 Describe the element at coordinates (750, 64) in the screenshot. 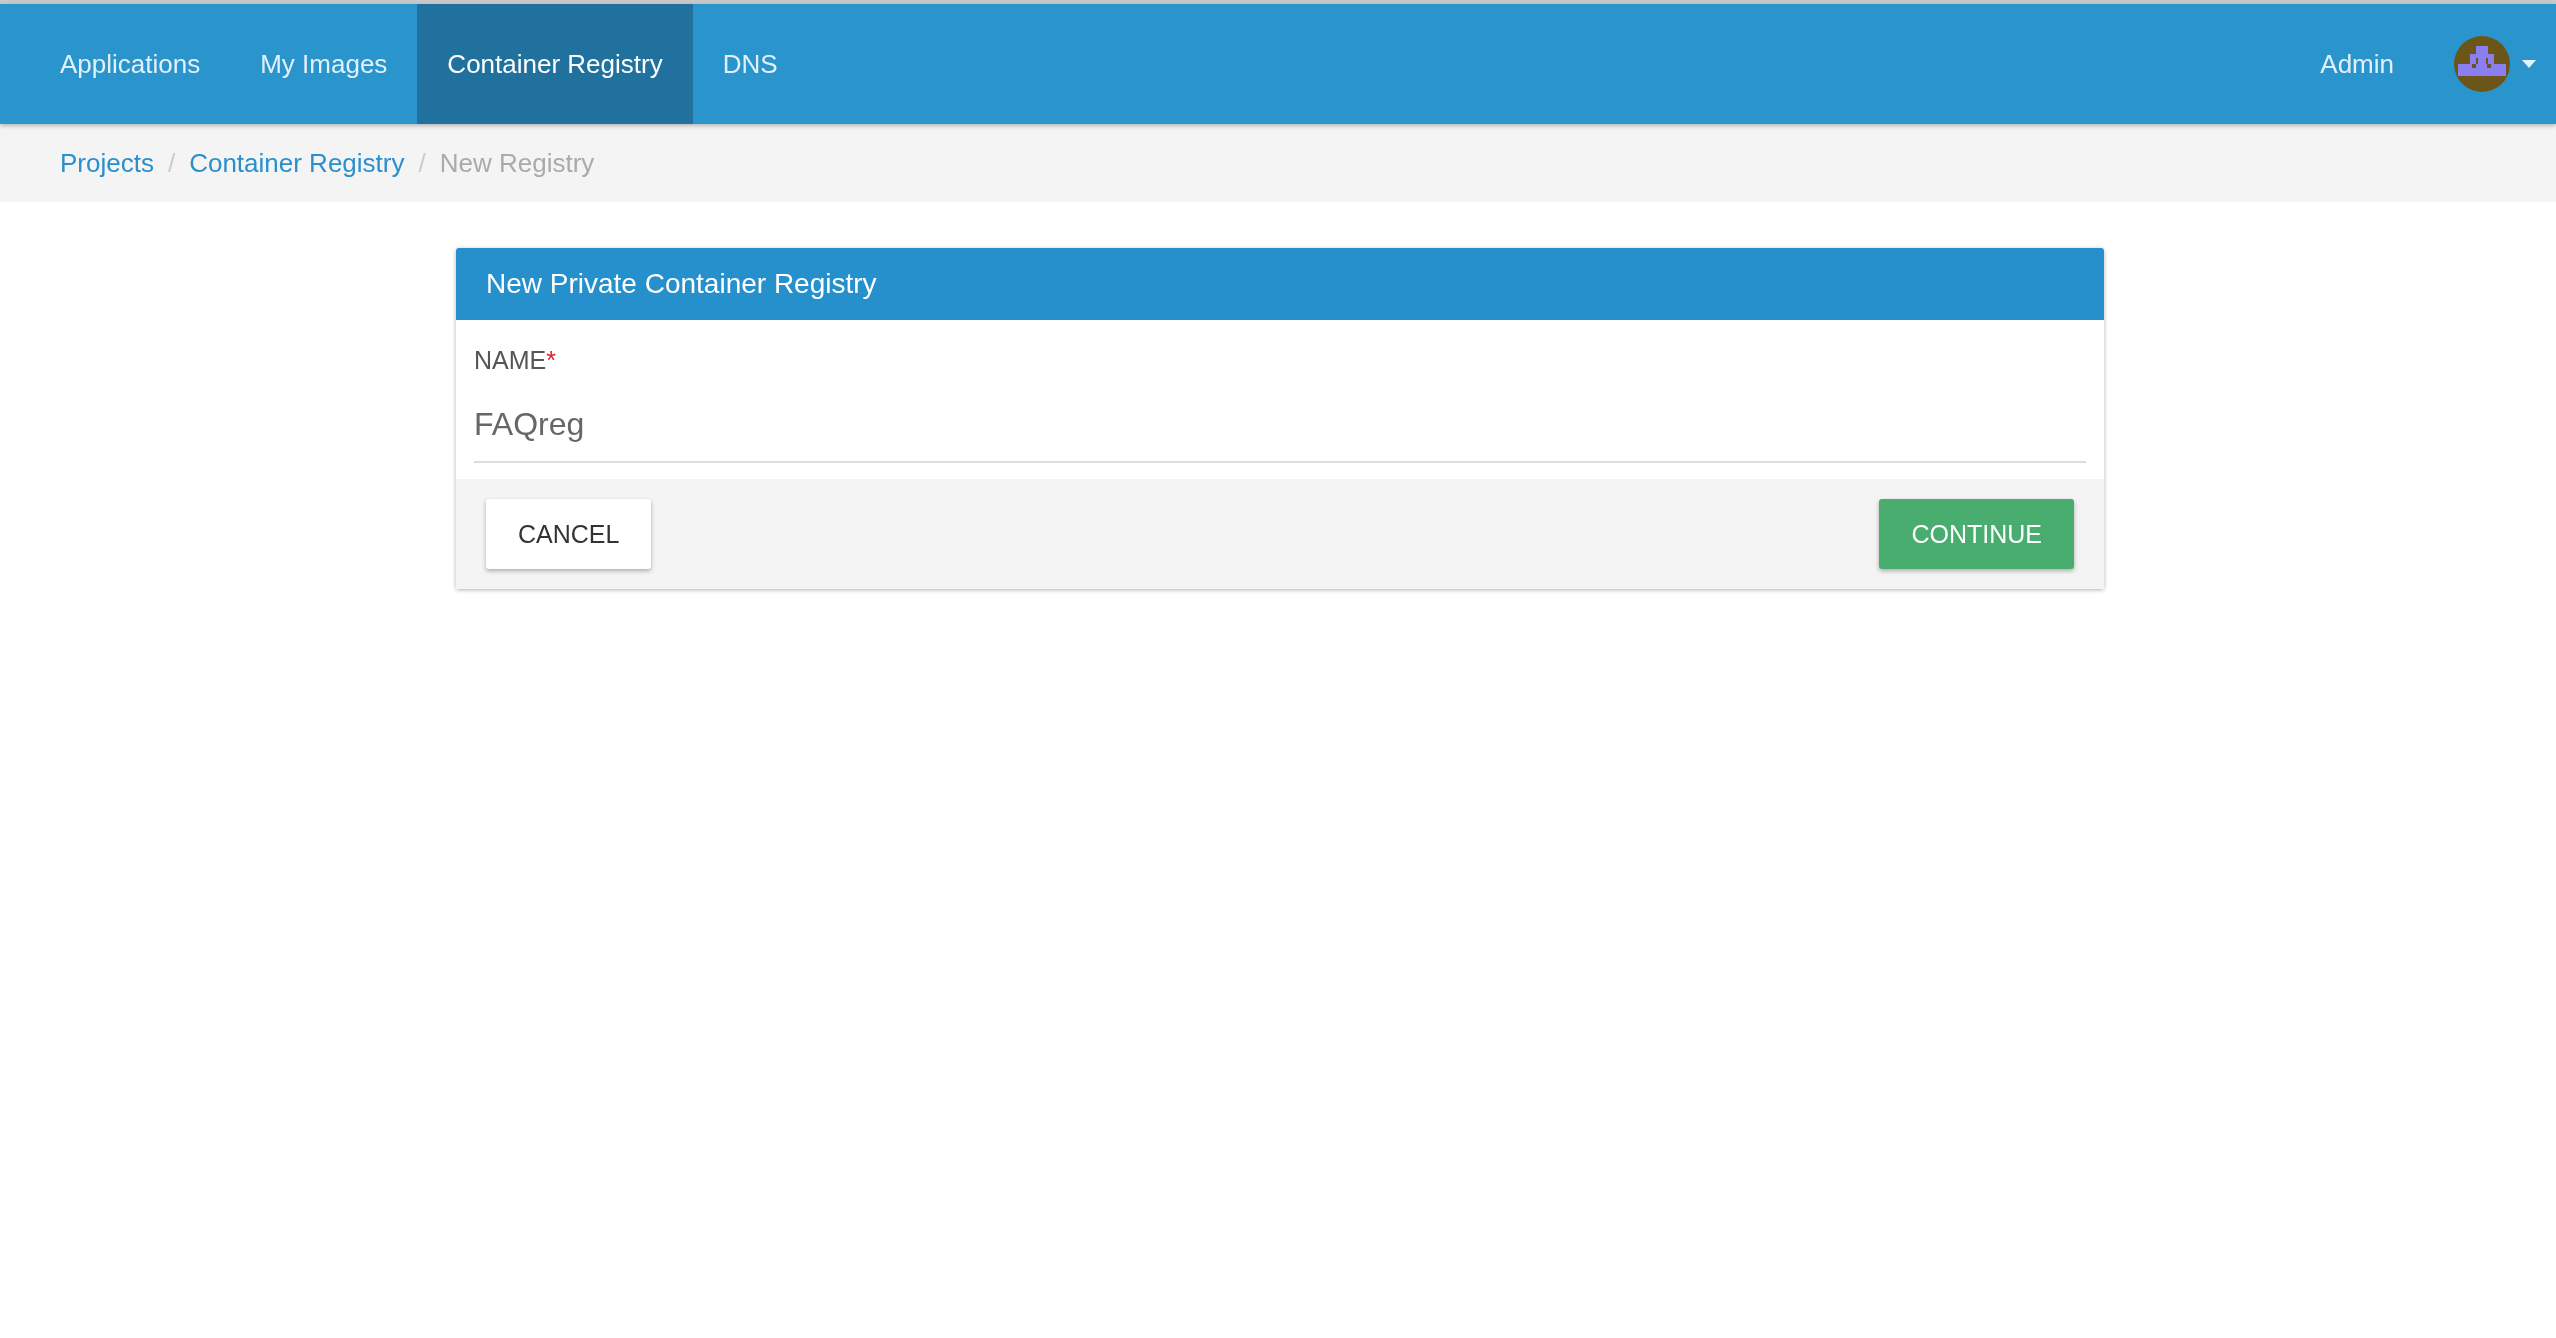

I see `nav-tab: DNS` at that location.